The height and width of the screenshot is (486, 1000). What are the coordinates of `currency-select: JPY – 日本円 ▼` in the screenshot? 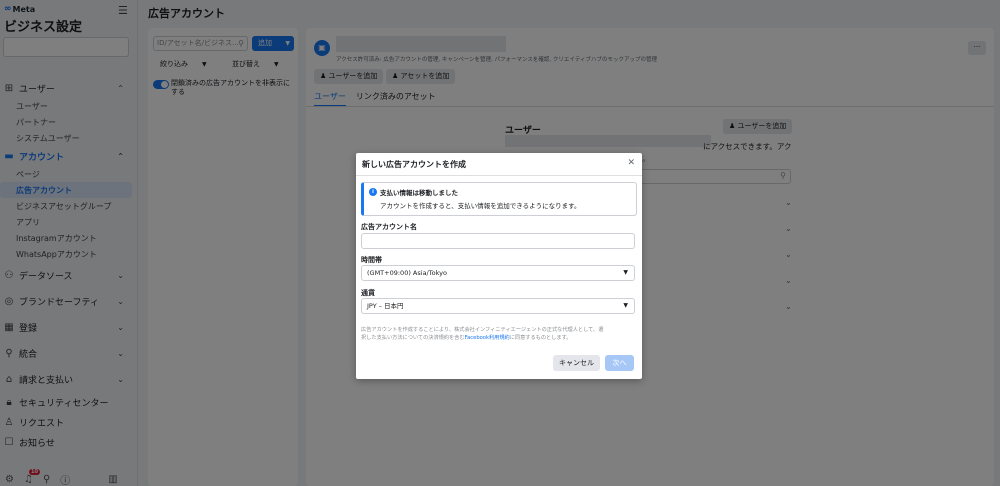 It's located at (498, 306).